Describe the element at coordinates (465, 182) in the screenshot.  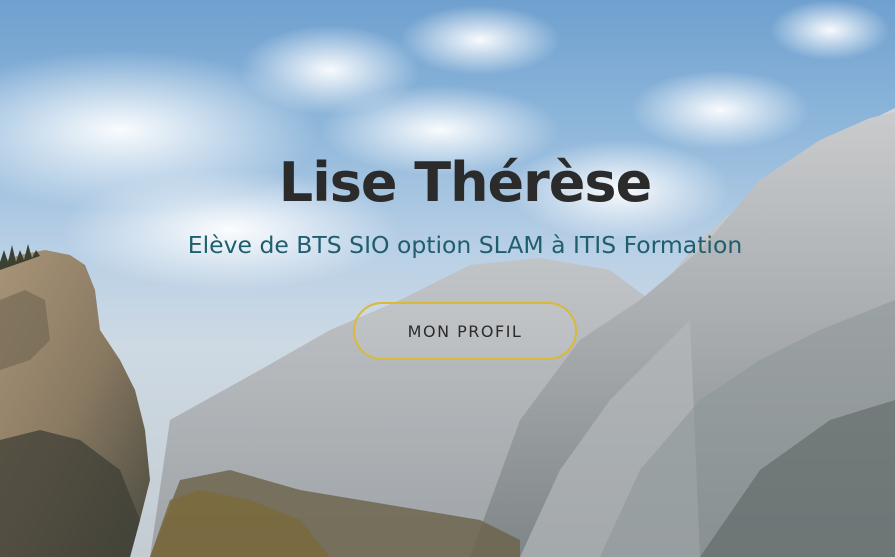
I see `hero-title: Lise Thérèse` at that location.